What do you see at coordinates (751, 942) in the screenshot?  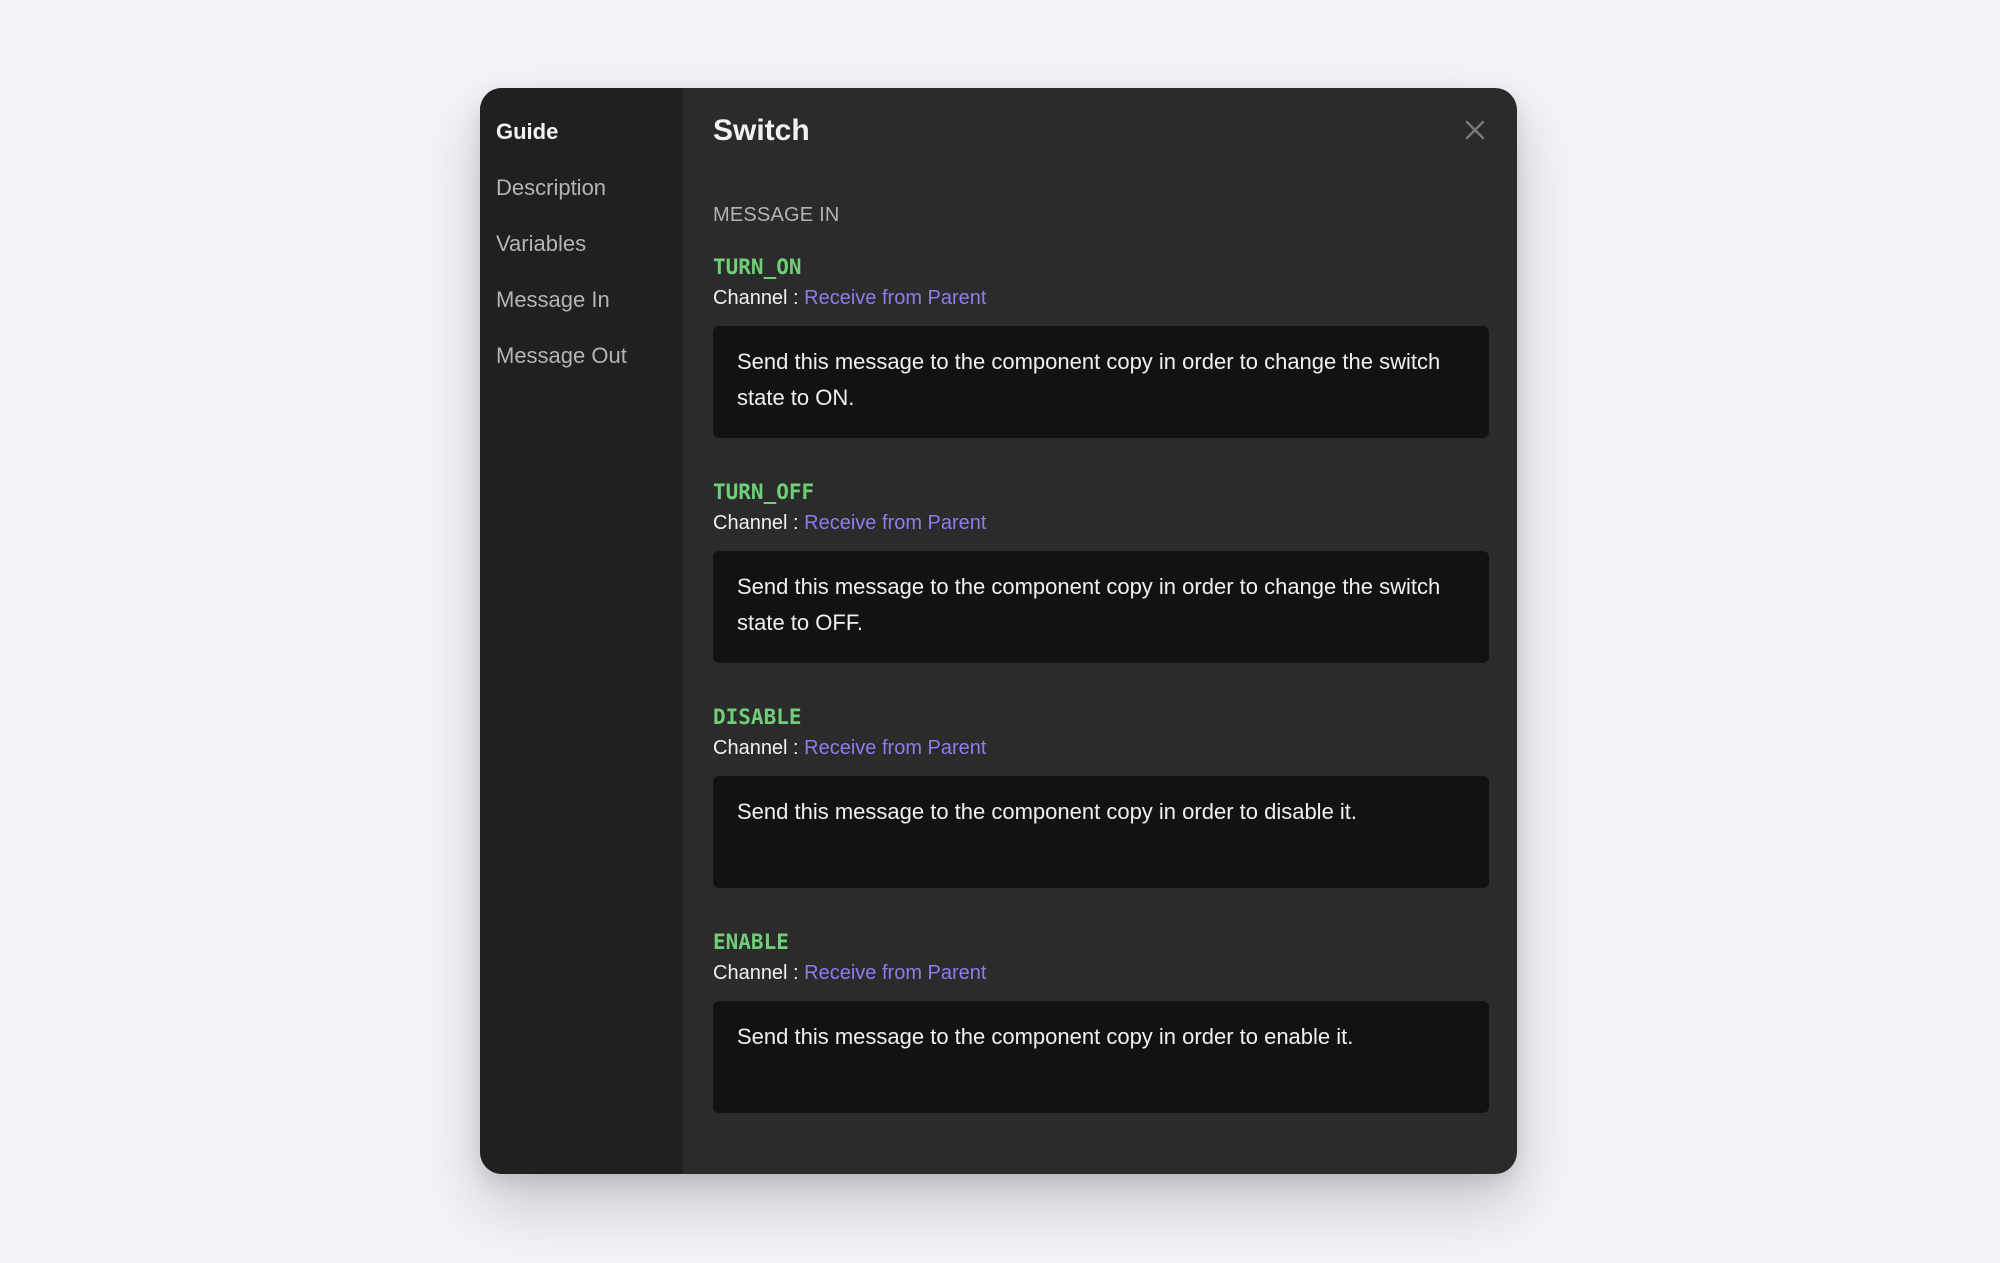 I see `message-name: ENABLE` at bounding box center [751, 942].